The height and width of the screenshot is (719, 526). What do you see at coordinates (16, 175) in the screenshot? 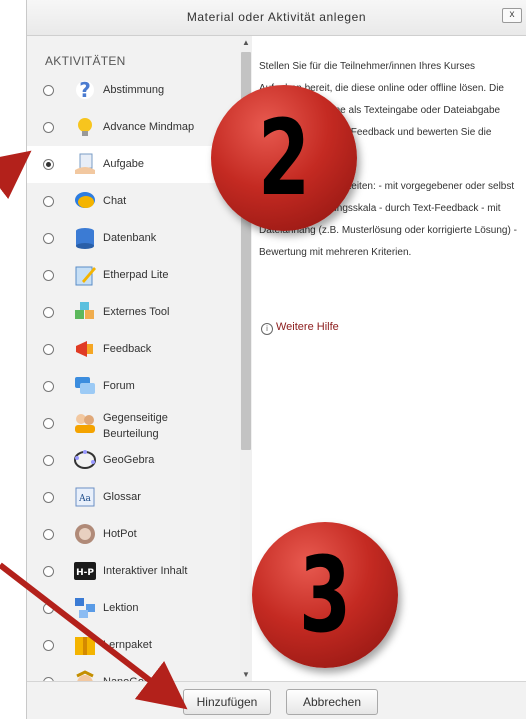
I see `arrow-to-aufgabe` at bounding box center [16, 175].